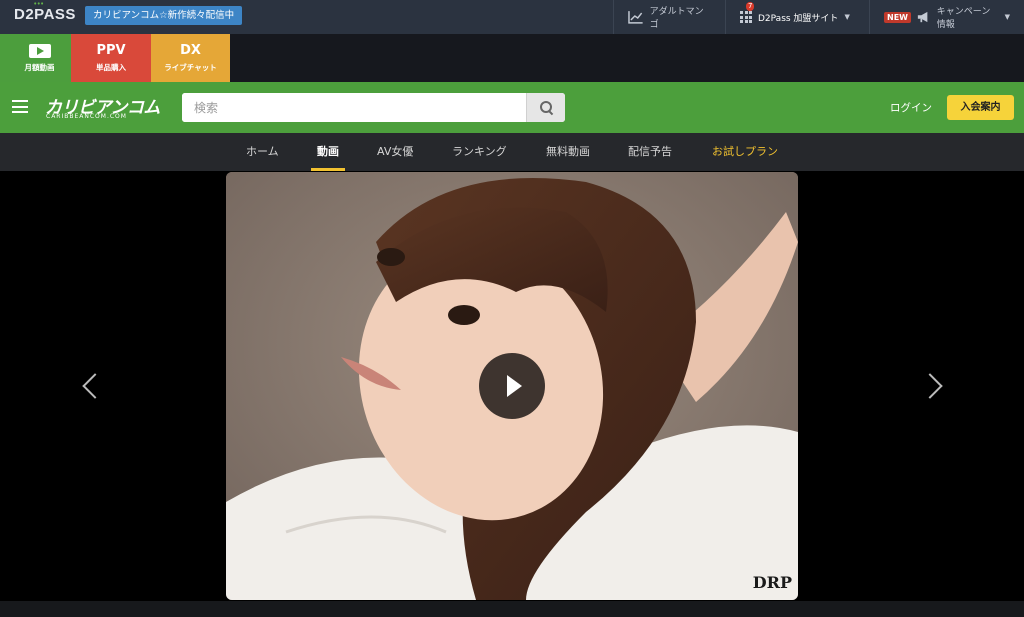  What do you see at coordinates (772, 582) in the screenshot?
I see `studio-watermark: DRP` at bounding box center [772, 582].